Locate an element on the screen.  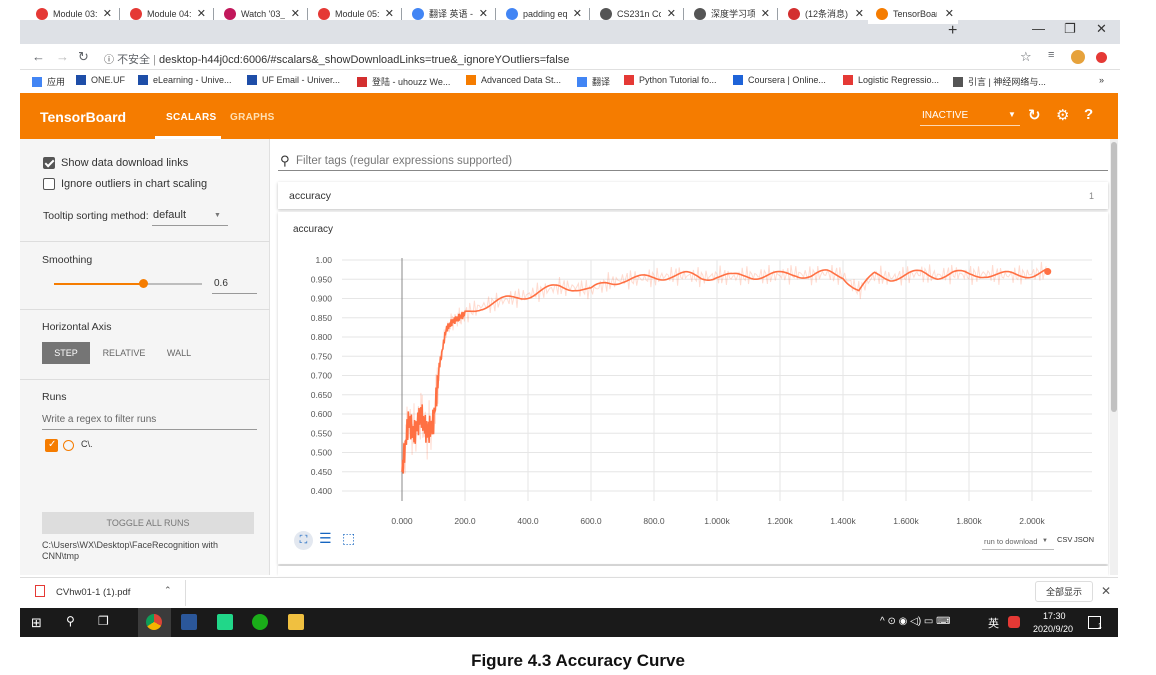
windows-start-icon: ⊞ is located at coordinates (36, 623).